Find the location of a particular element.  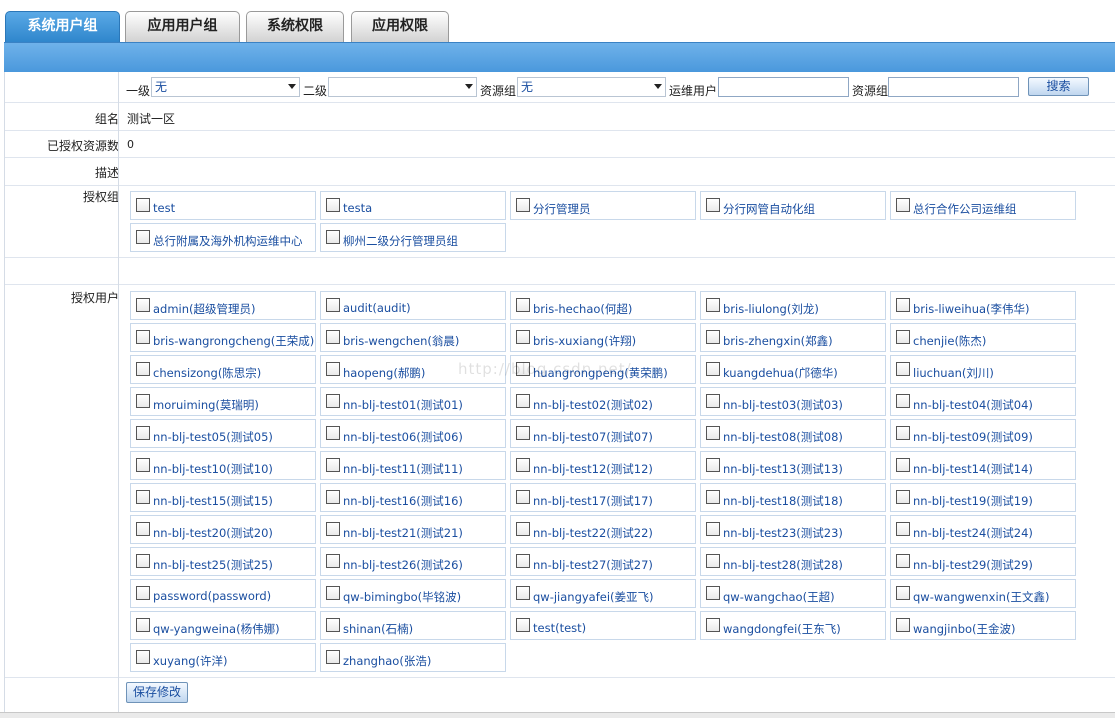

auth-user-name: wangdongfei(王东飞) is located at coordinates (782, 629).